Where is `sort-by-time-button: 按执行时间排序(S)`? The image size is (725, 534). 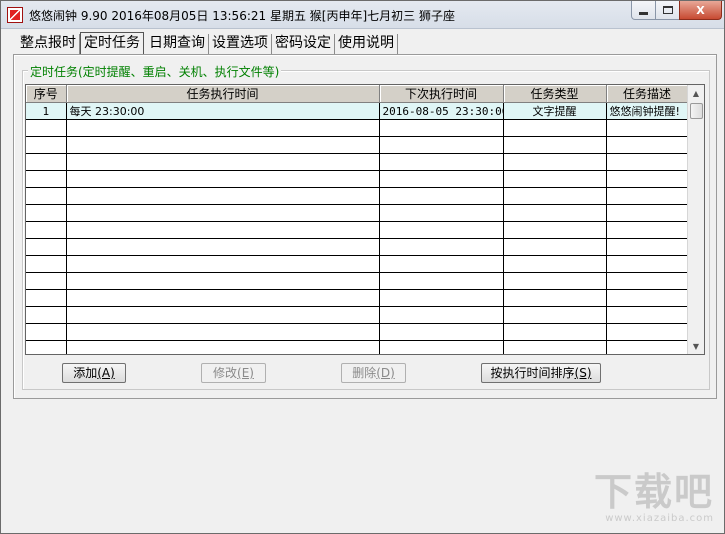
sort-by-time-button: 按执行时间排序(S) is located at coordinates (541, 373).